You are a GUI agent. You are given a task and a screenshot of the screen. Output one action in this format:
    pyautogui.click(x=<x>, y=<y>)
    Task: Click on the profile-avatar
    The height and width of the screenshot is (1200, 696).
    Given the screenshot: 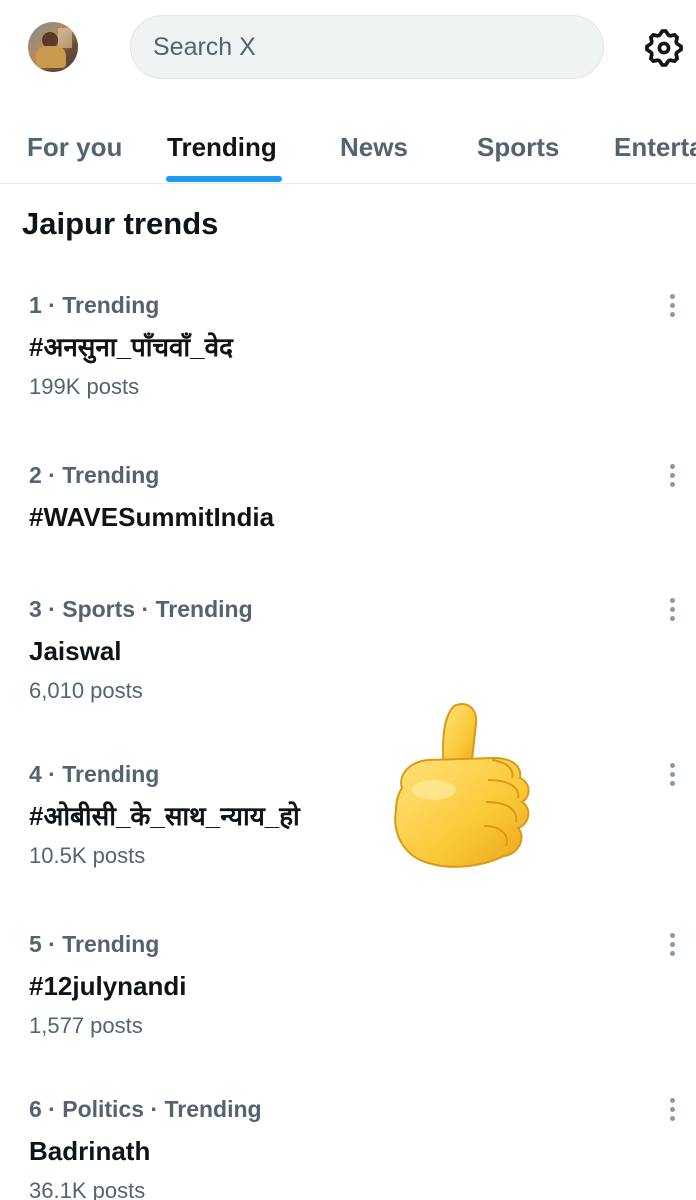 What is the action you would take?
    pyautogui.click(x=53, y=47)
    